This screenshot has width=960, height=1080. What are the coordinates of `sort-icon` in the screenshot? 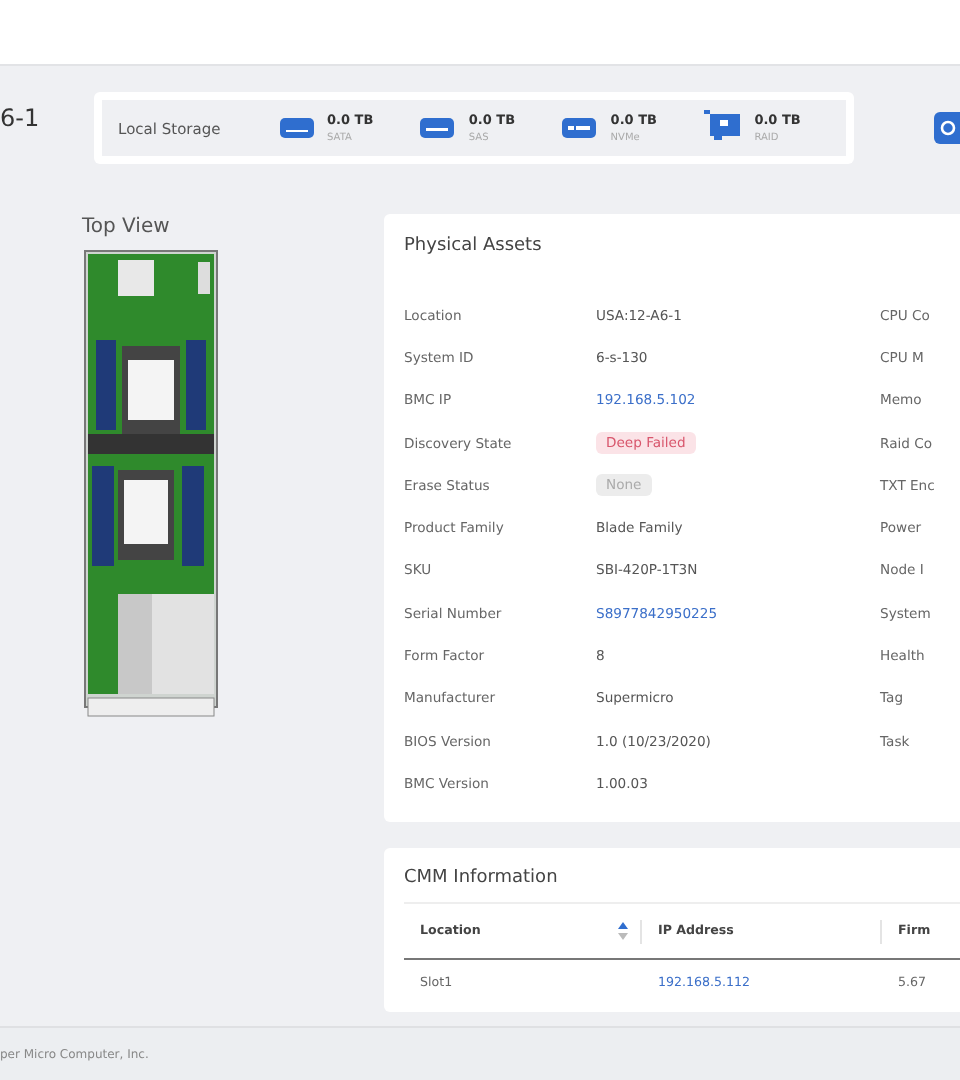 It's located at (623, 931).